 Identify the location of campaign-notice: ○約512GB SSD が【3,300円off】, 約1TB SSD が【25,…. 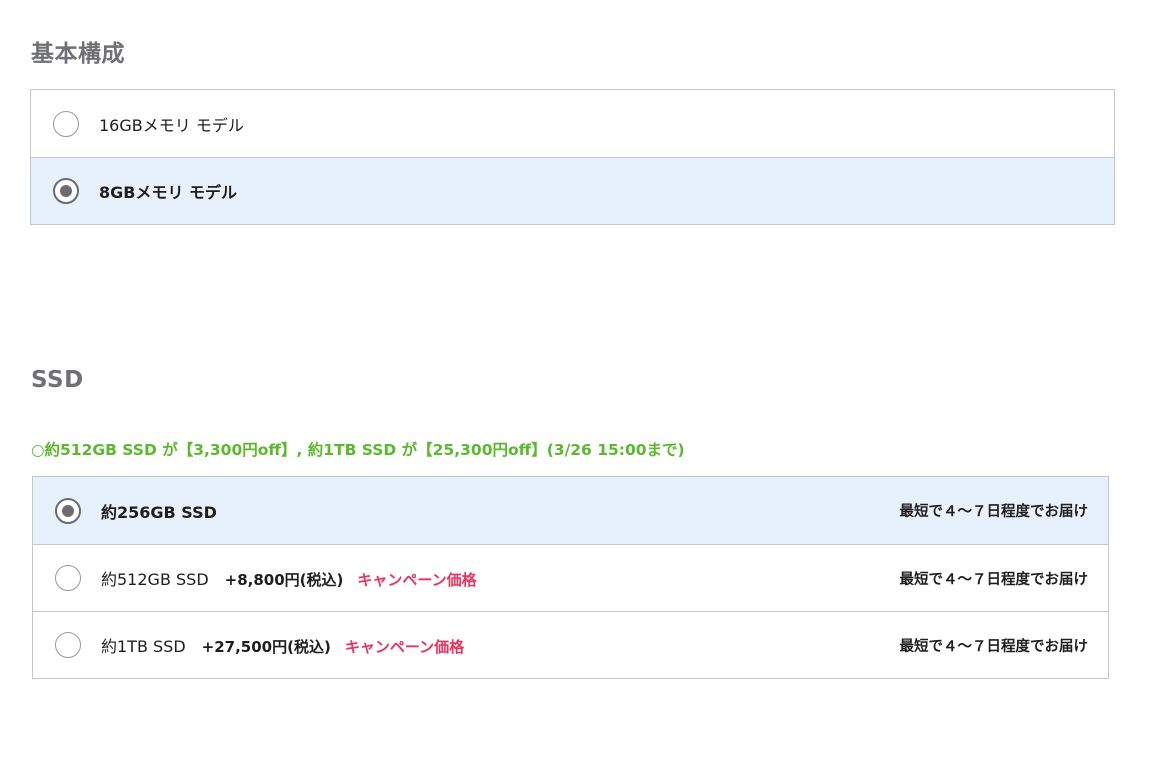
(358, 450).